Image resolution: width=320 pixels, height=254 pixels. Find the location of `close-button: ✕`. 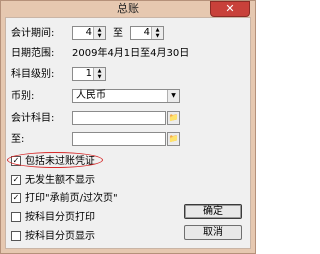

close-button: ✕ is located at coordinates (230, 9).